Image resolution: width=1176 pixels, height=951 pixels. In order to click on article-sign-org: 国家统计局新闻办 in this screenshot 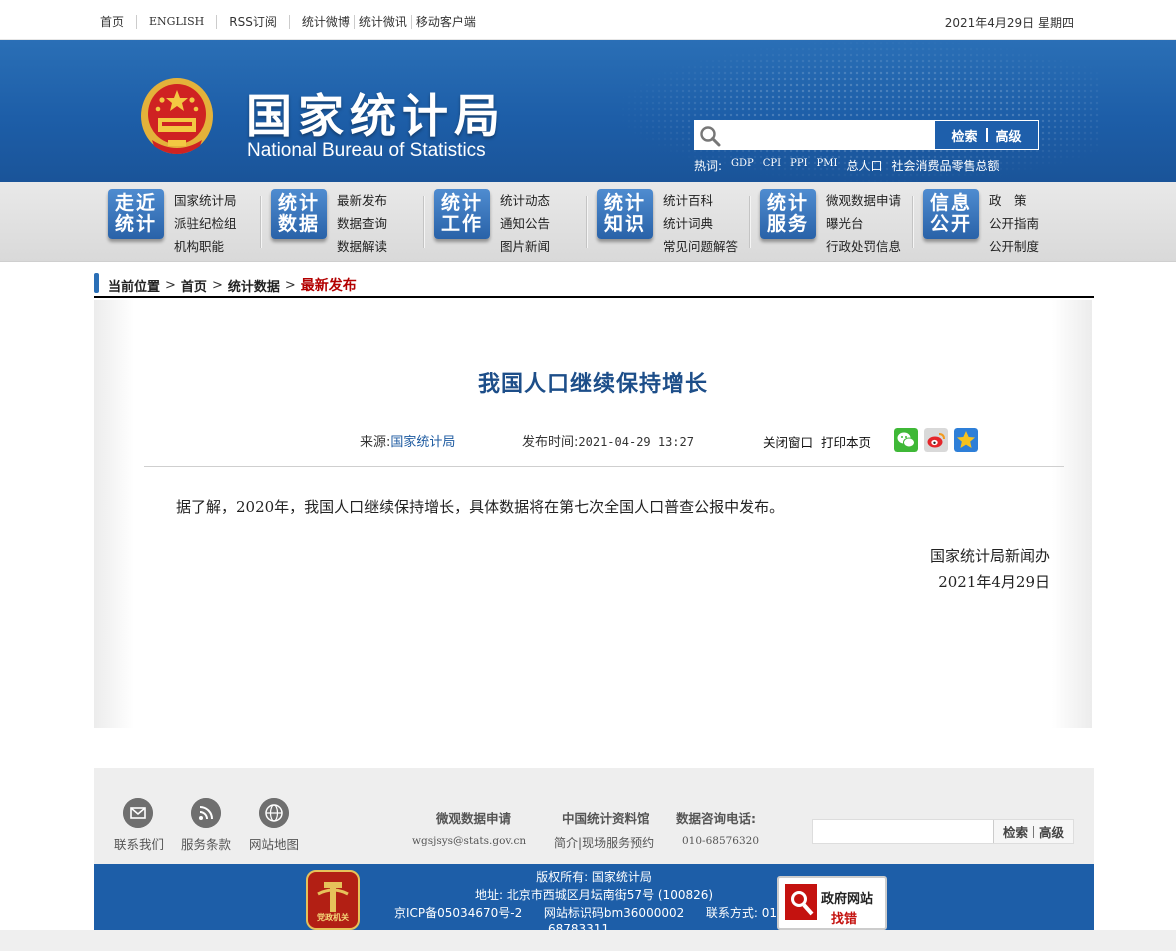, I will do `click(989, 556)`.